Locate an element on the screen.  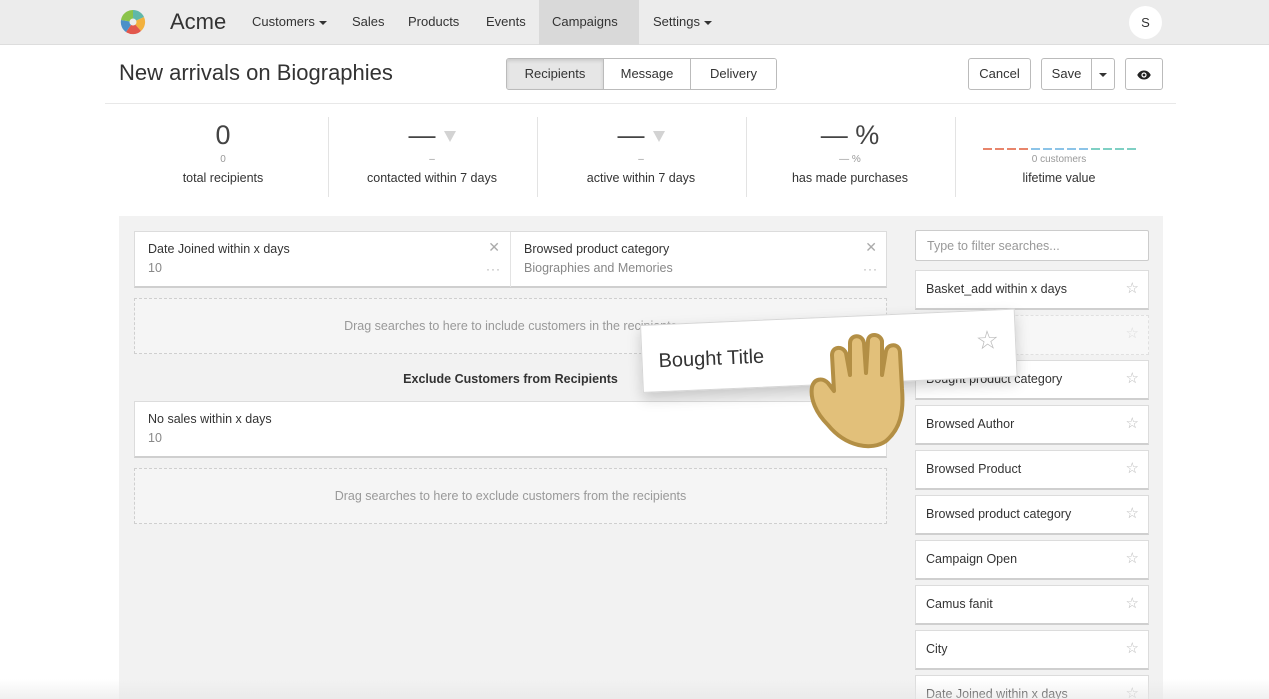
saved-search-label: Browsed Author is located at coordinates (970, 424).